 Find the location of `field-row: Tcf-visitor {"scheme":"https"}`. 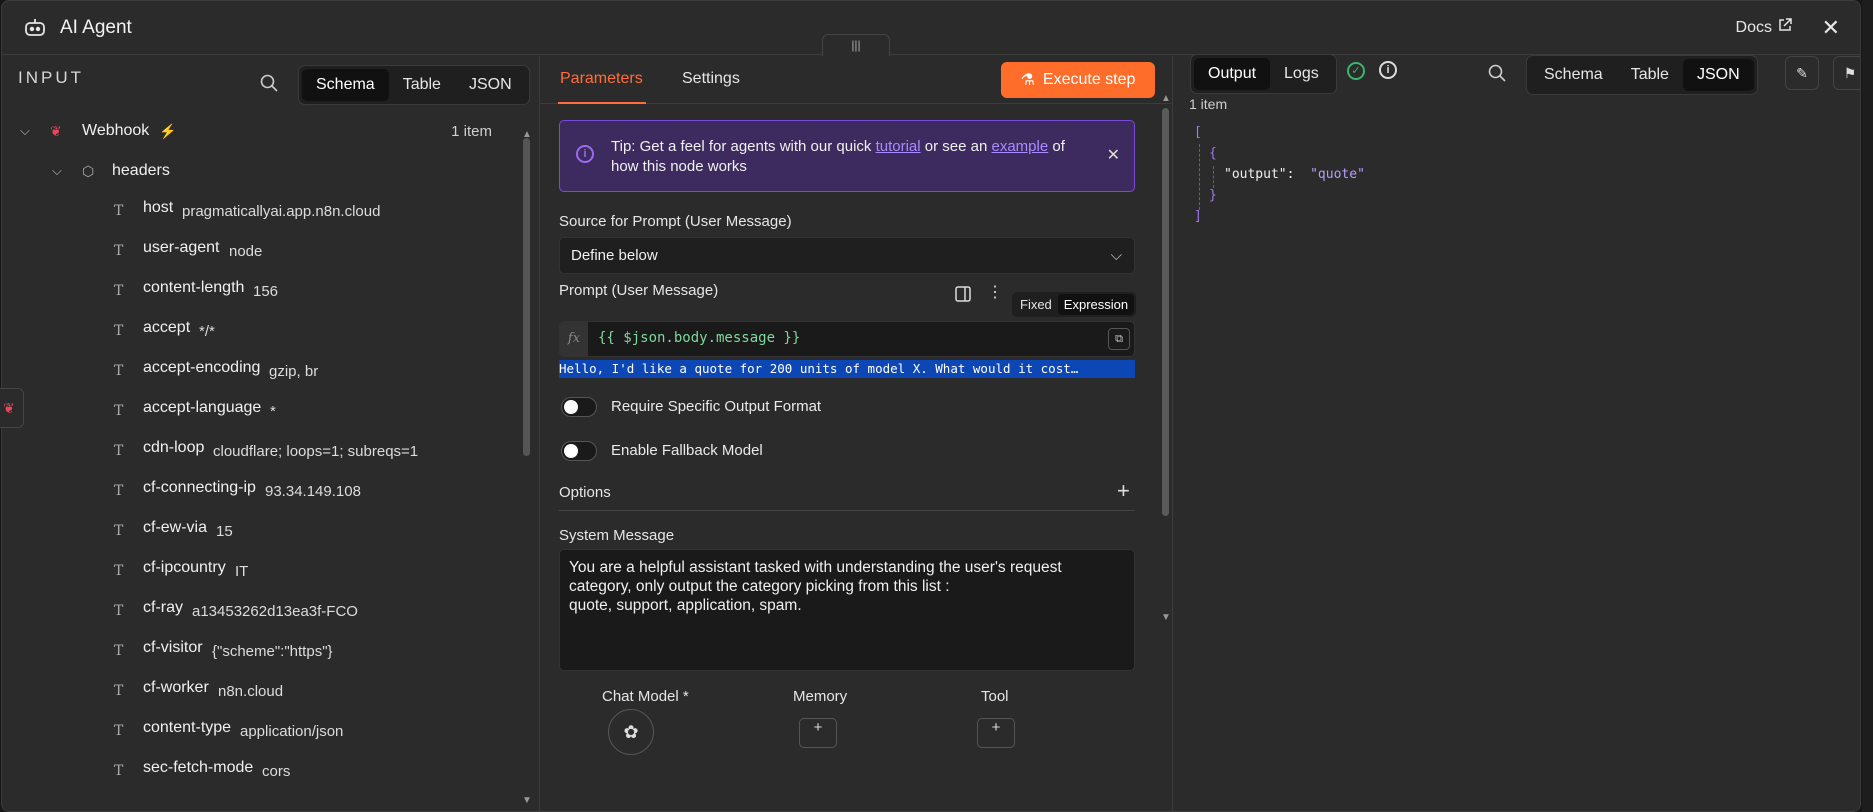

field-row: Tcf-visitor {"scheme":"https"} is located at coordinates (262, 651).